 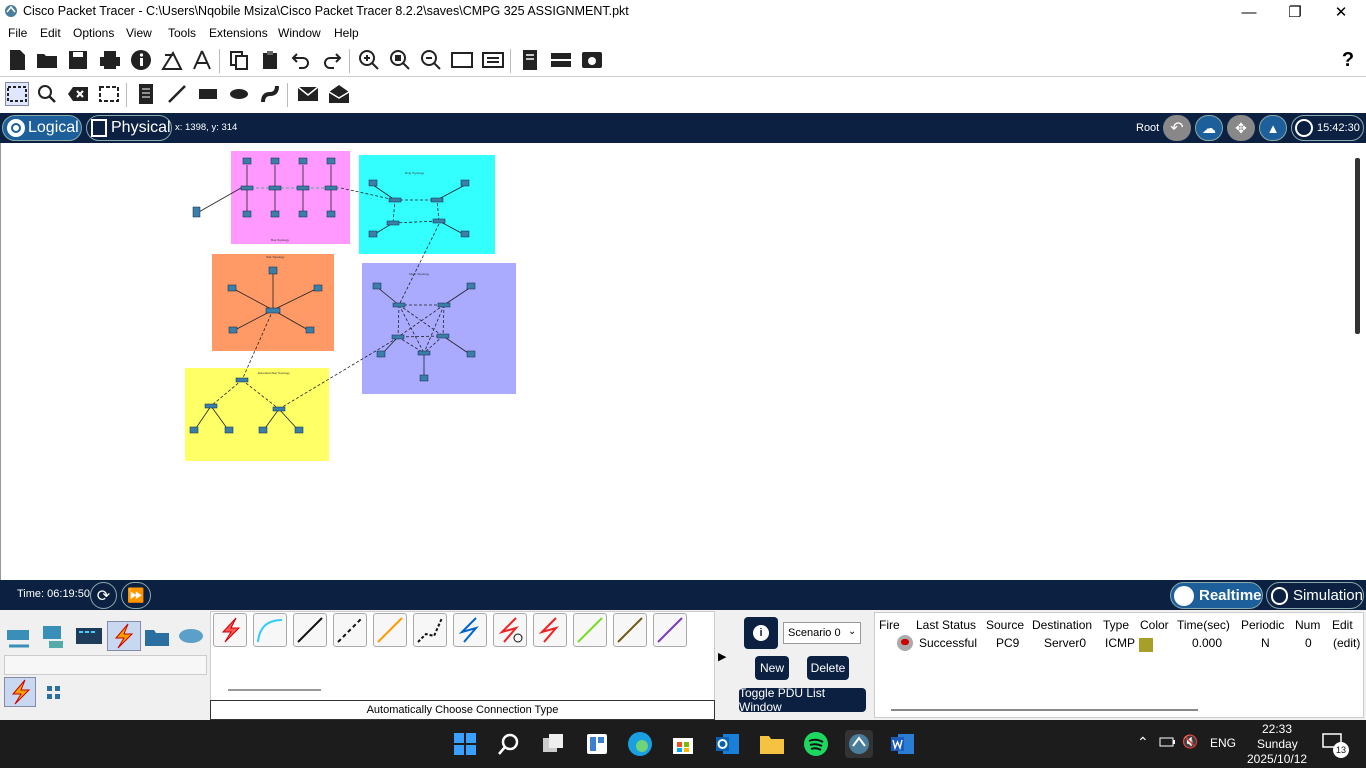 I want to click on background-image-icon: ▲, so click(x=1273, y=128).